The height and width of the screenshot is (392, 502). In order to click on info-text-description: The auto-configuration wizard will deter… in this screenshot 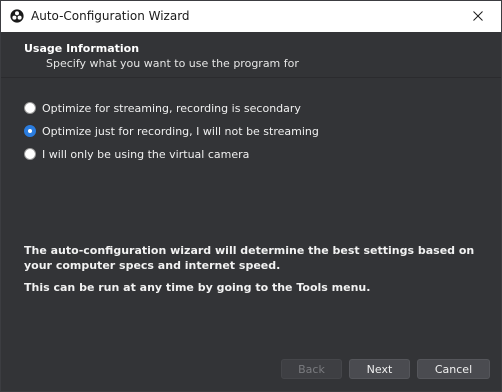, I will do `click(249, 258)`.